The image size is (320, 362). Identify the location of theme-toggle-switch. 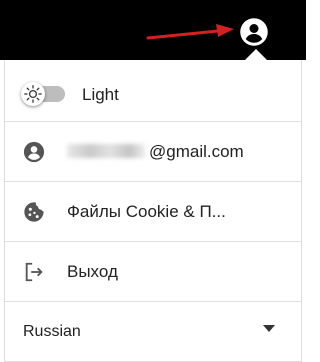
(45, 94).